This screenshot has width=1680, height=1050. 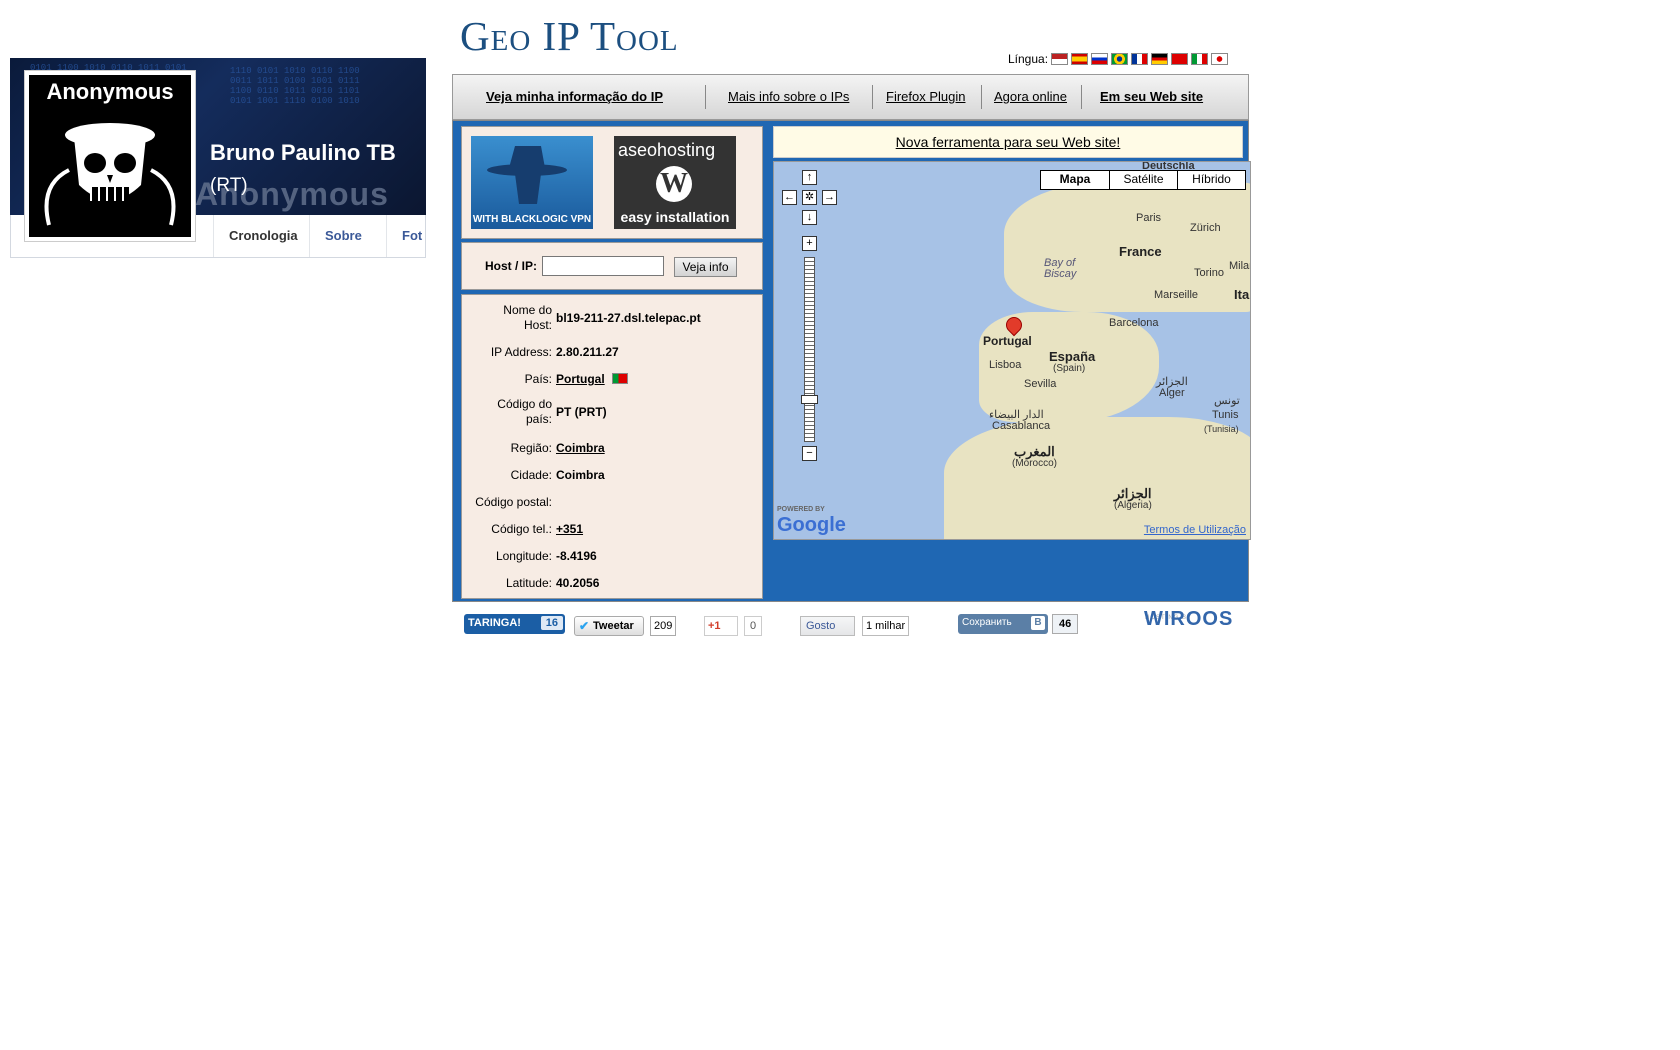 I want to click on br-flag-icon, so click(x=1120, y=59).